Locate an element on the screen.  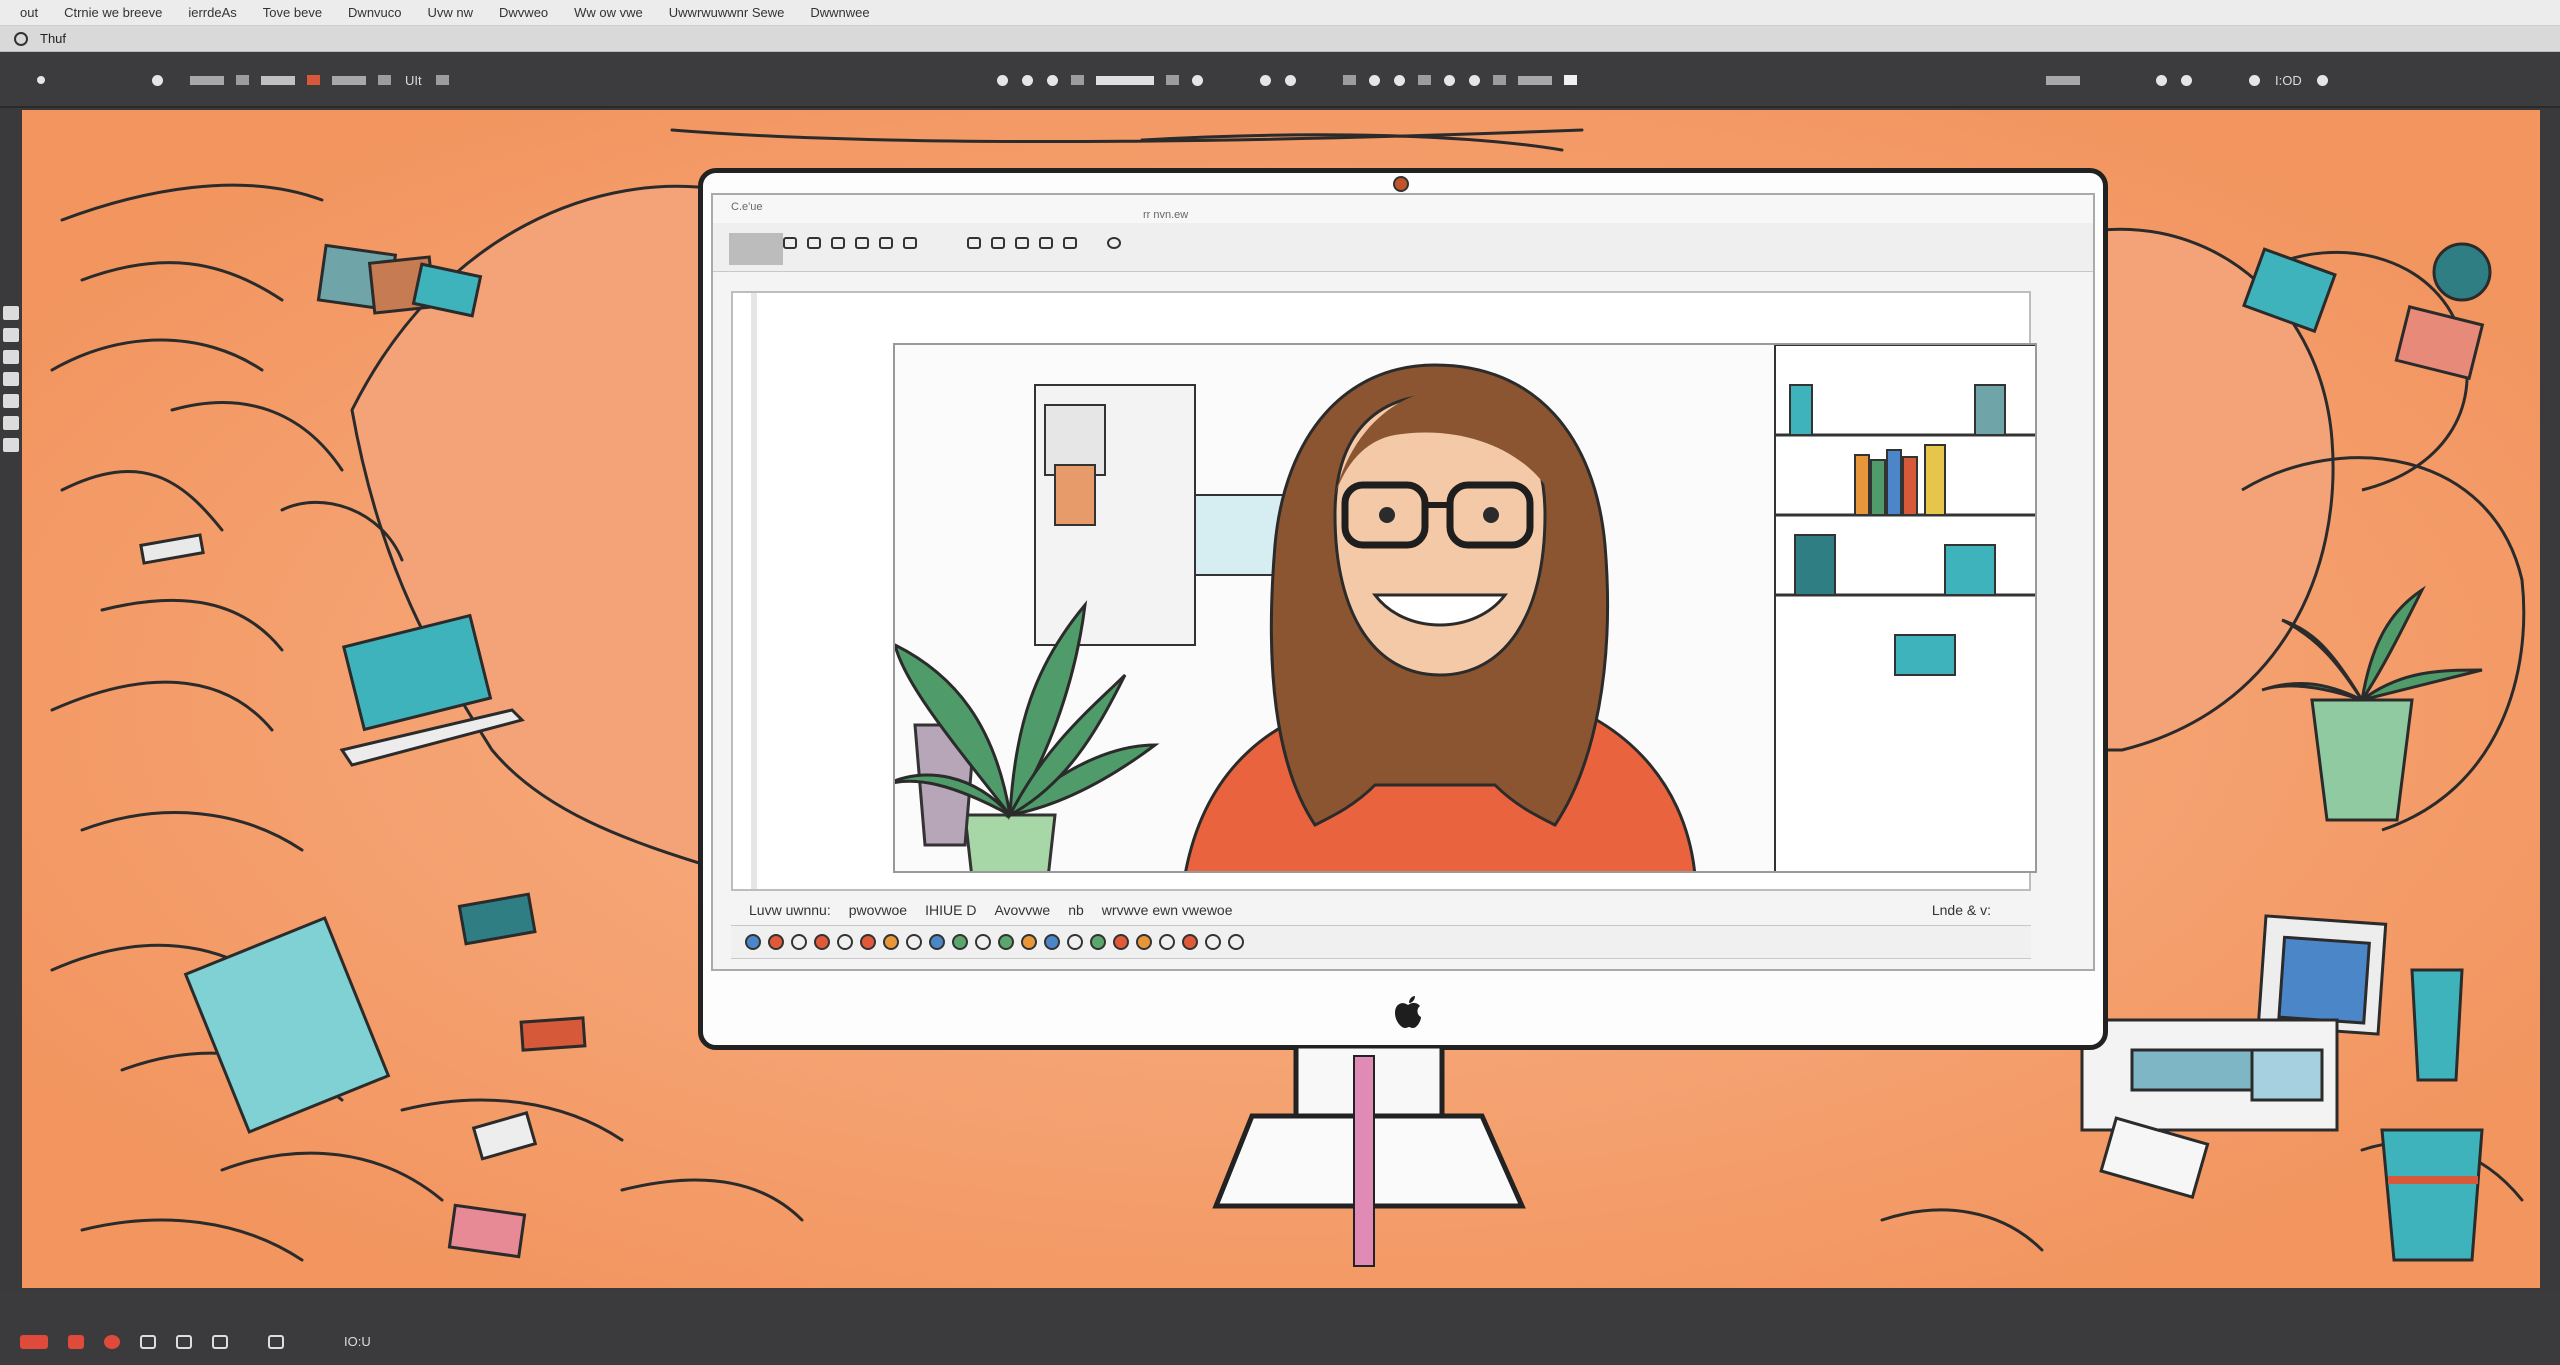
menu-item-3: ierrdeAs is located at coordinates (212, 12).